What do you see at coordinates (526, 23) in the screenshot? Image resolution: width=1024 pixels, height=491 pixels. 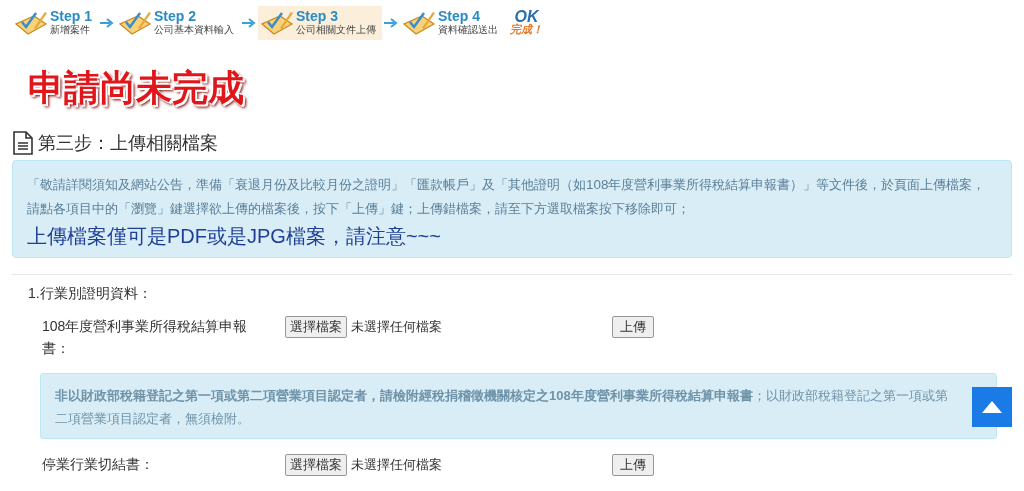 I see `finish-step: OK 完成！` at bounding box center [526, 23].